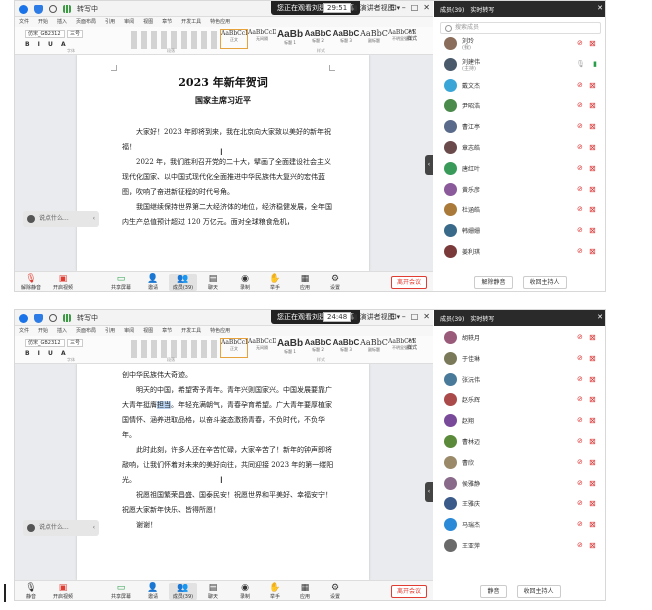  Describe the element at coordinates (87, 9) in the screenshot. I see `transcribing-status: 转写中` at that location.